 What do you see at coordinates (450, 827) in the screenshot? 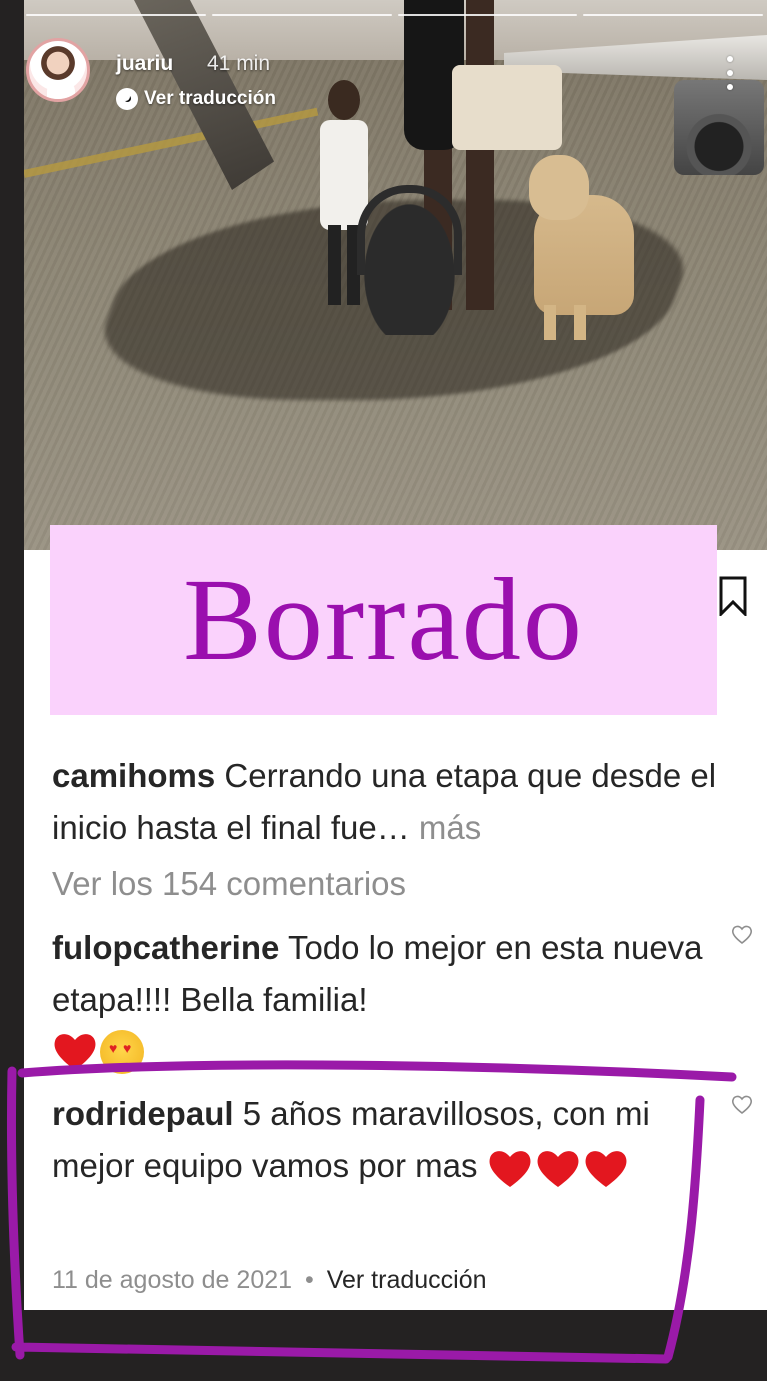
I see `caption-more-link: más` at bounding box center [450, 827].